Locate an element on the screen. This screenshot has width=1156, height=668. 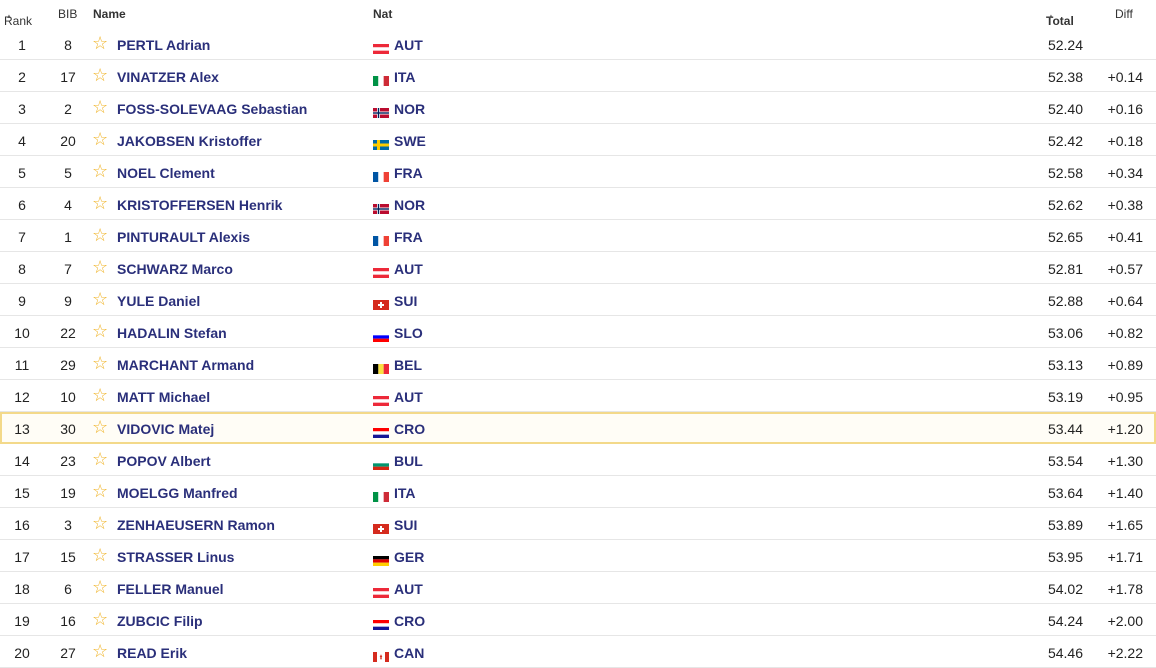
bib-cell: 3 is located at coordinates (68, 525).